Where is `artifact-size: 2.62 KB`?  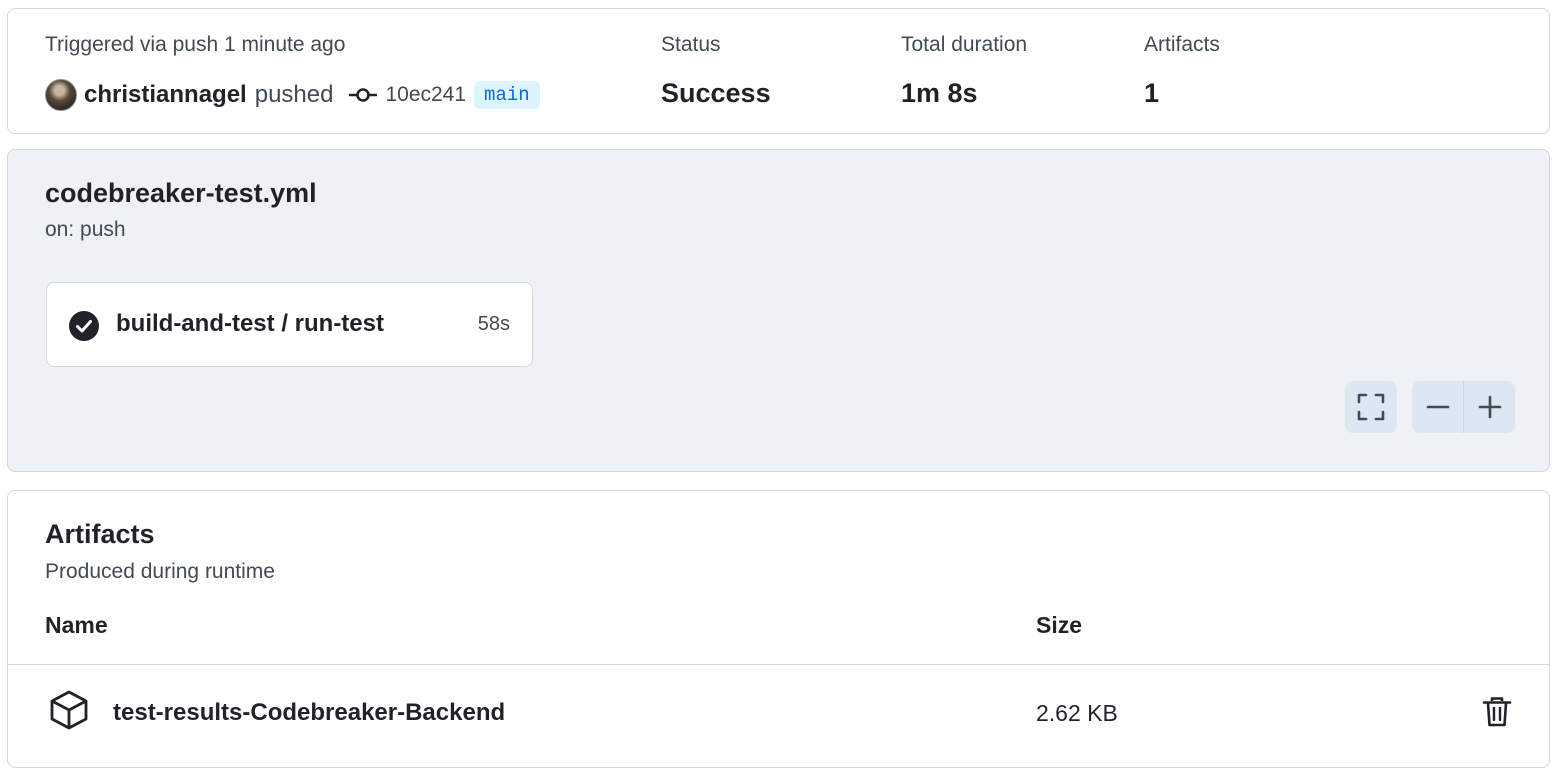
artifact-size: 2.62 KB is located at coordinates (1077, 713).